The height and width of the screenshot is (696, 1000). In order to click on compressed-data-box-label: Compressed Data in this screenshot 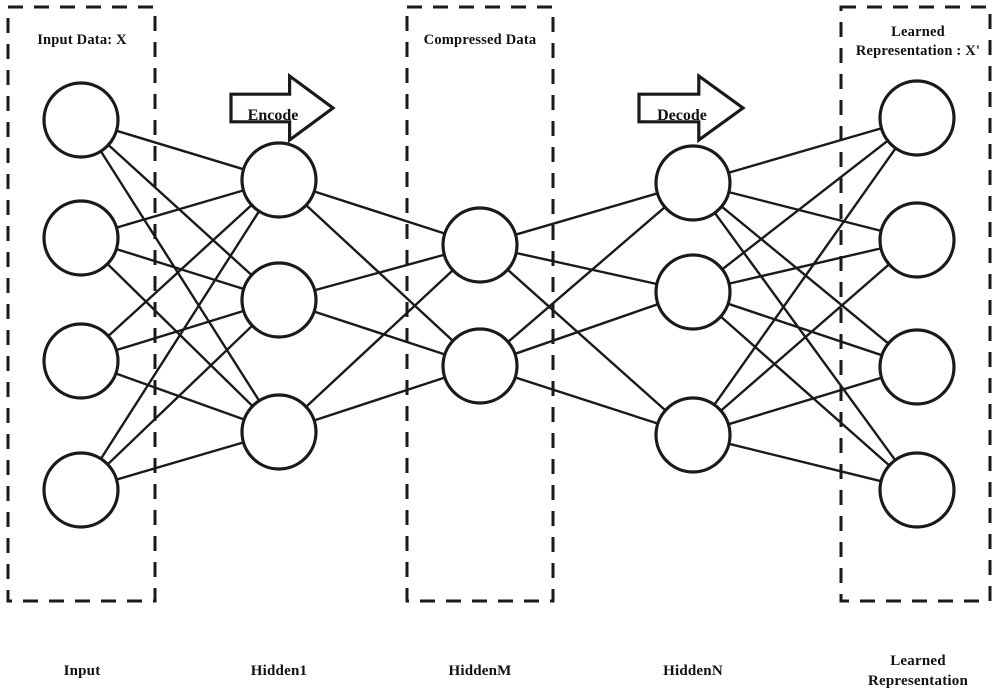, I will do `click(480, 40)`.